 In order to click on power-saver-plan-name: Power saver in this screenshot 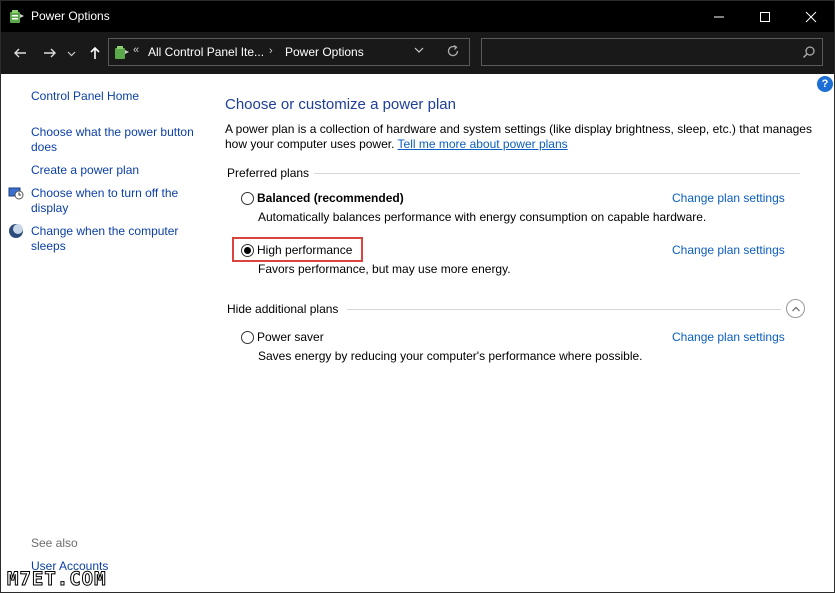, I will do `click(290, 337)`.